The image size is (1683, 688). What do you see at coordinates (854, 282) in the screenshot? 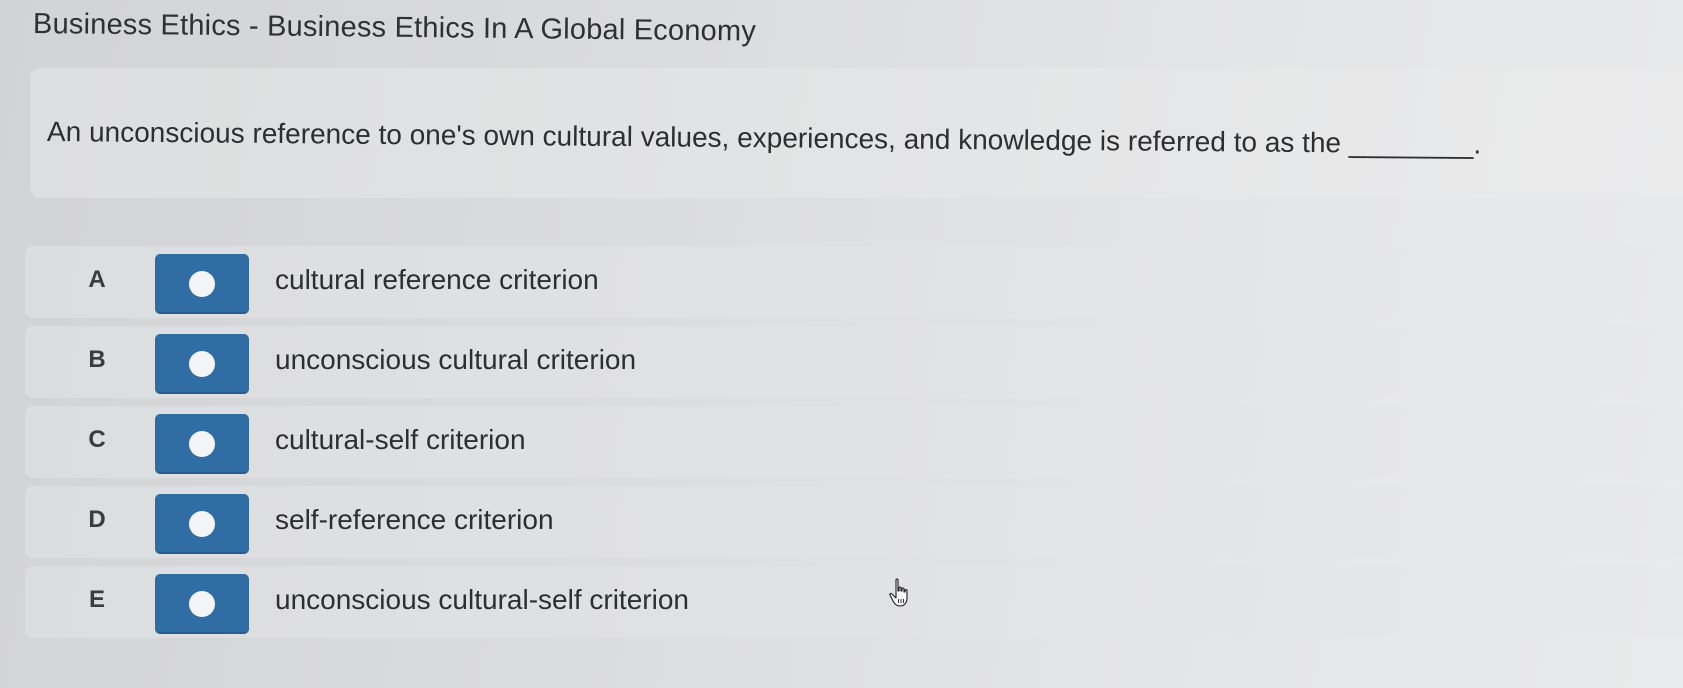
I see `option-a: A cultural reference criterion` at bounding box center [854, 282].